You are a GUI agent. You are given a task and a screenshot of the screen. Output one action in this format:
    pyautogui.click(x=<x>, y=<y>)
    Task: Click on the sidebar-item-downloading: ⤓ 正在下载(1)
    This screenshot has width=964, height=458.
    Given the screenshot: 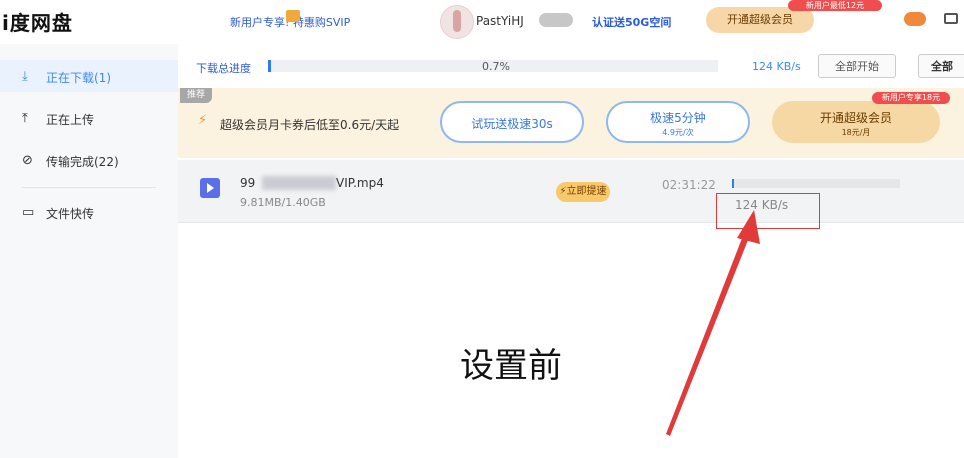 What is the action you would take?
    pyautogui.click(x=89, y=76)
    